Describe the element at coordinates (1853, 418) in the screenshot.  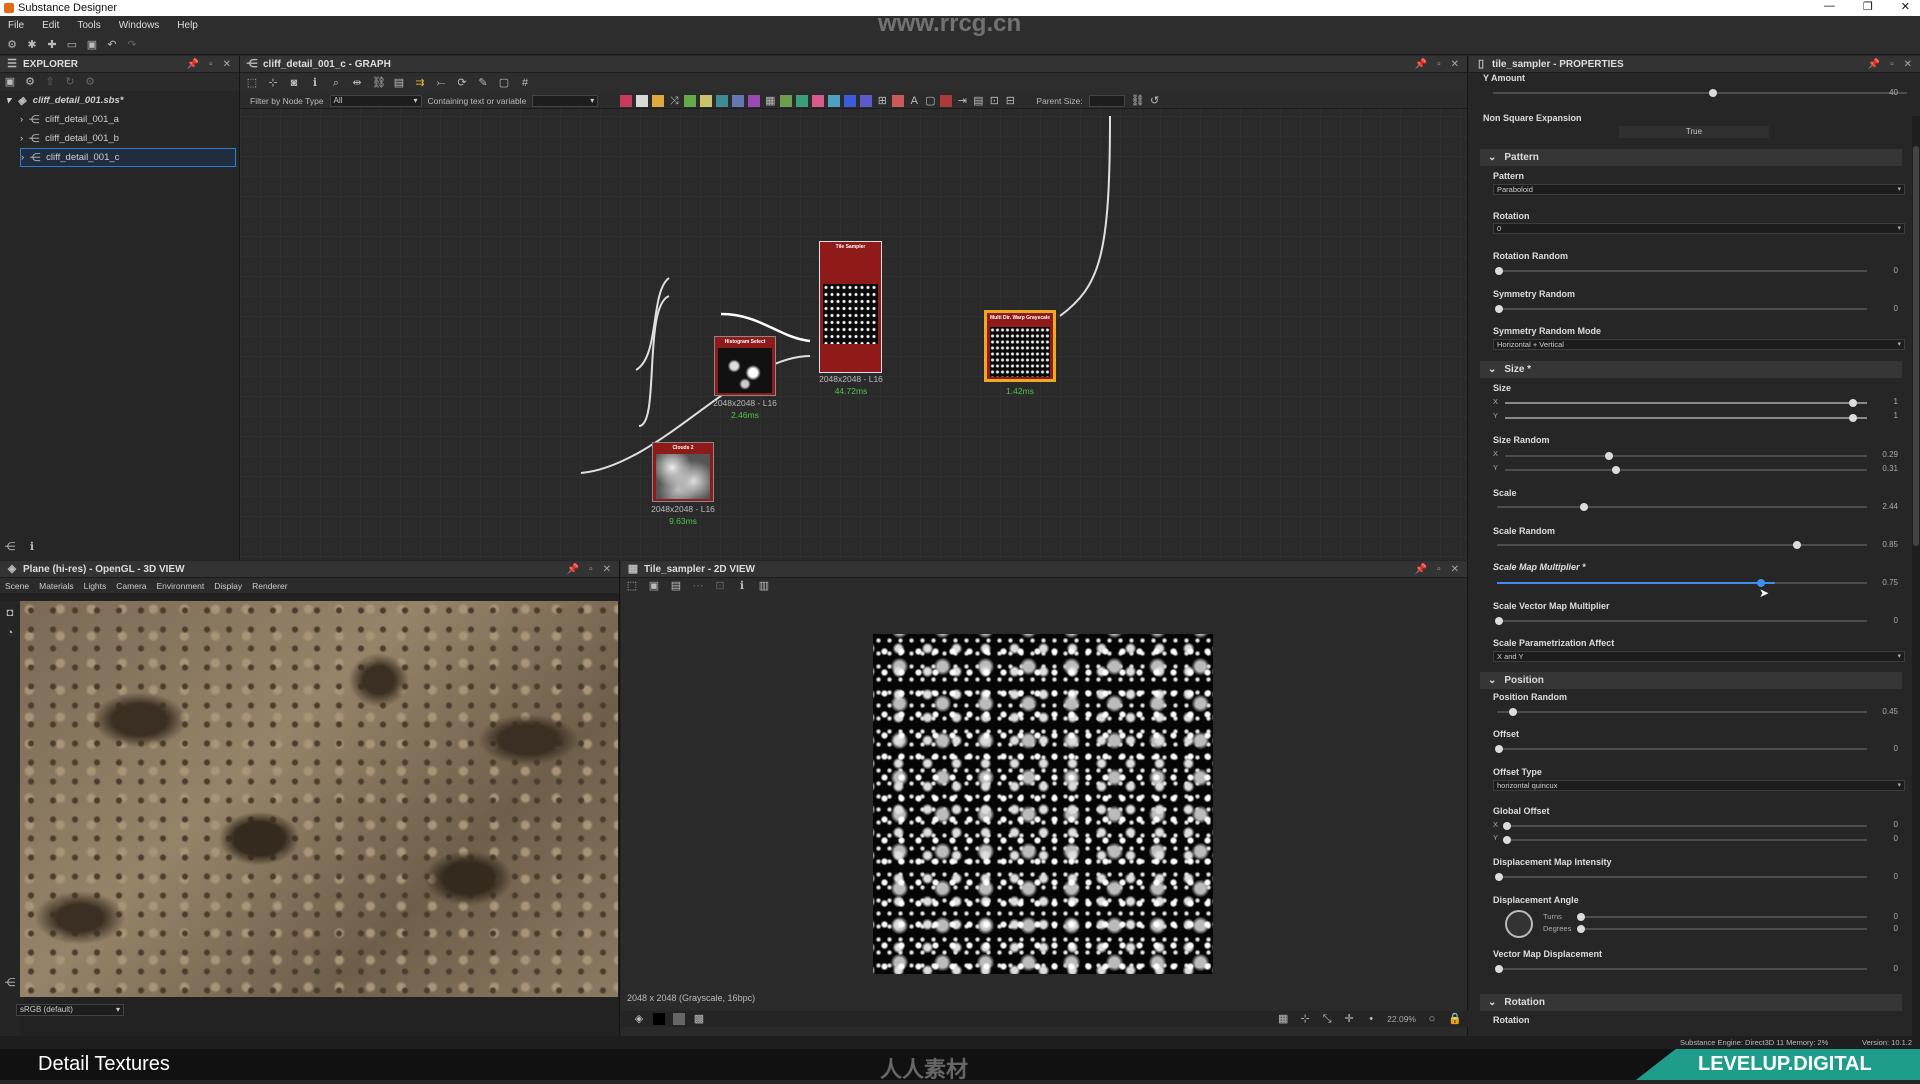
I see `size-y-thumb` at that location.